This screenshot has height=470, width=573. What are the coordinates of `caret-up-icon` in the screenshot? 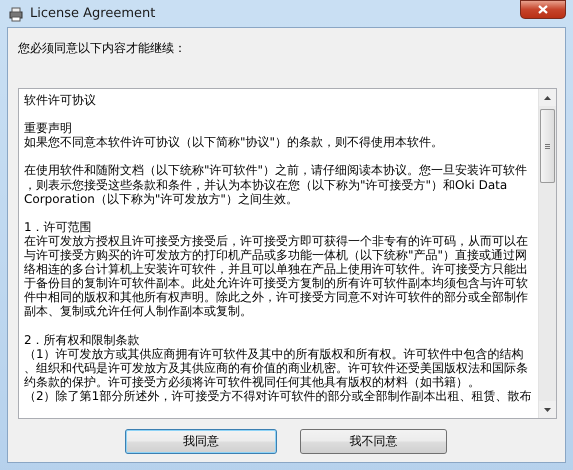 It's located at (547, 98).